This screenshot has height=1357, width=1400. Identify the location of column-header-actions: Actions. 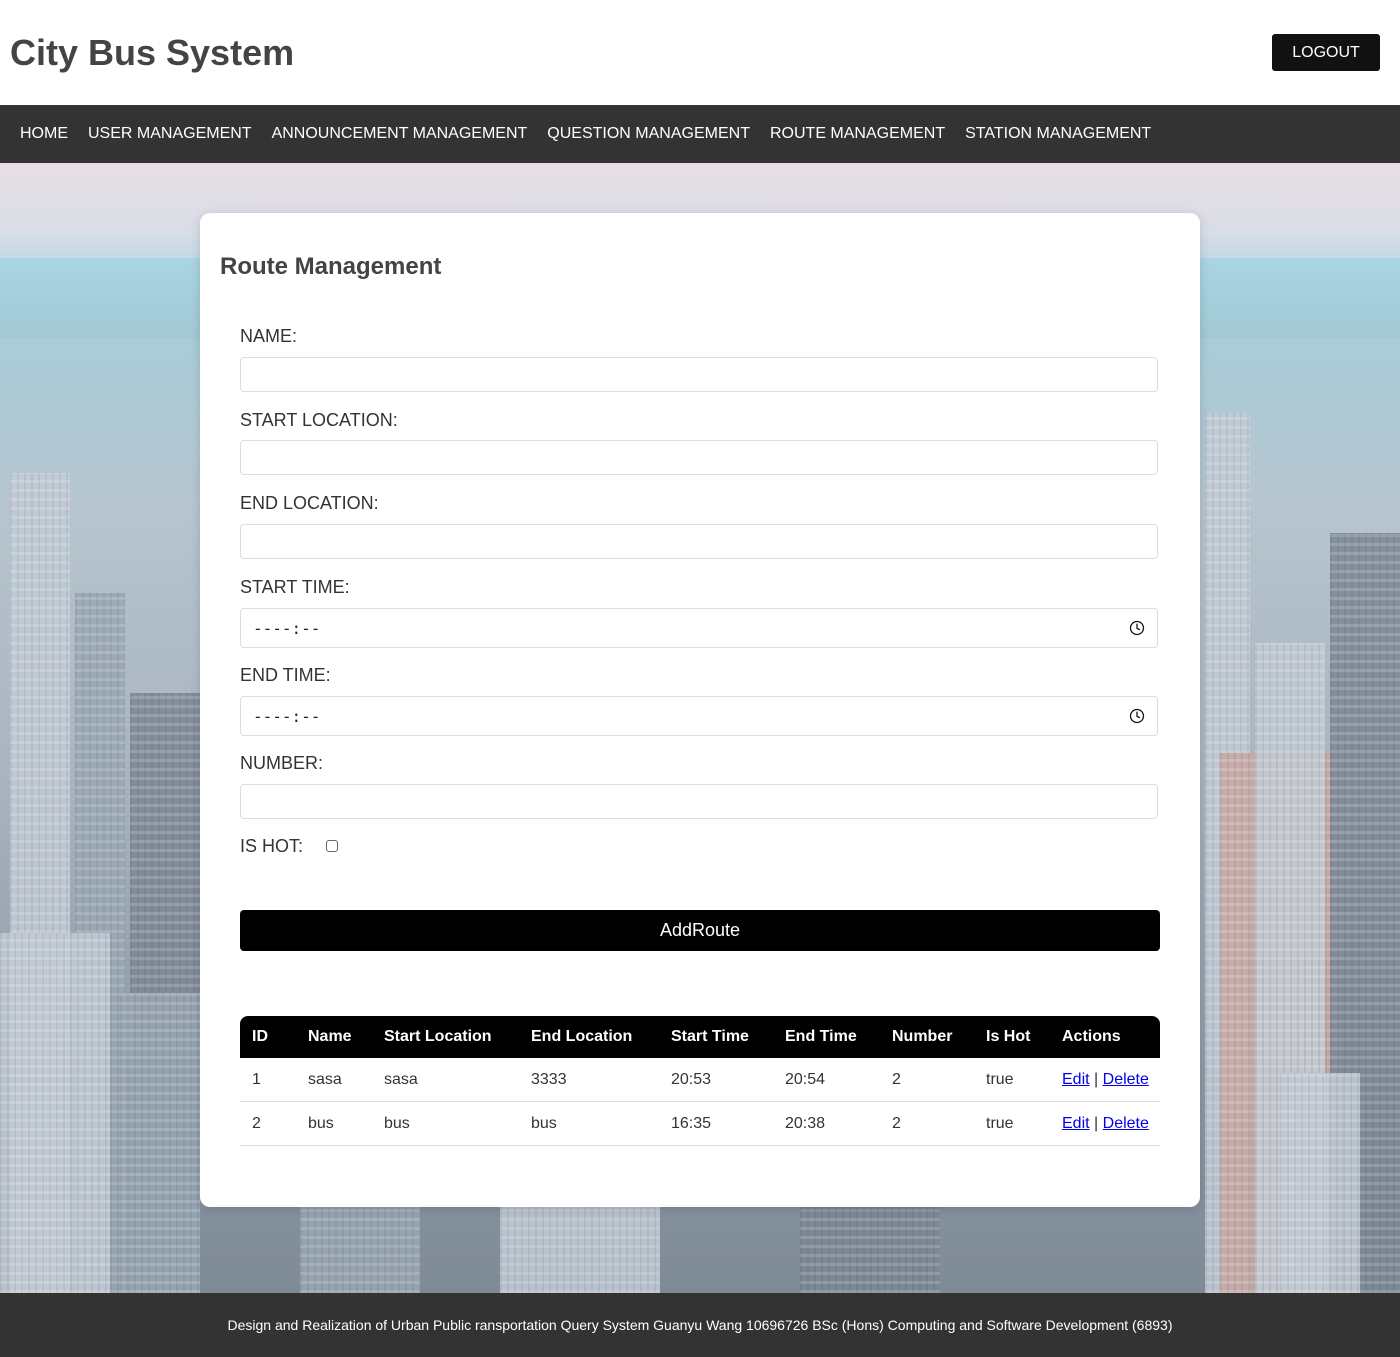
(1091, 1036).